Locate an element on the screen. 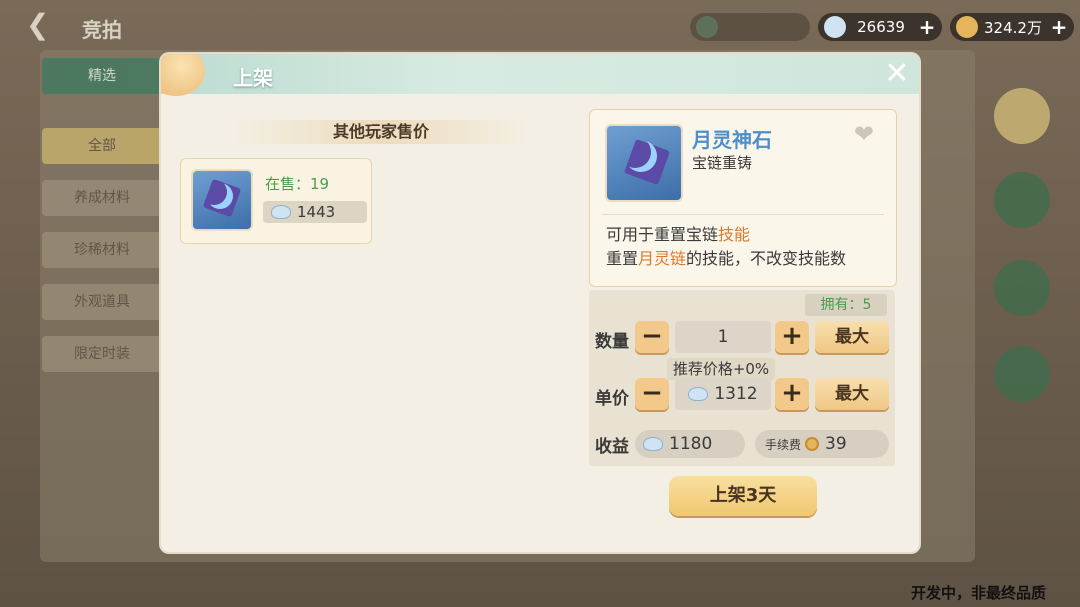 This screenshot has width=1080, height=607. silver-amount: 26639 is located at coordinates (881, 27).